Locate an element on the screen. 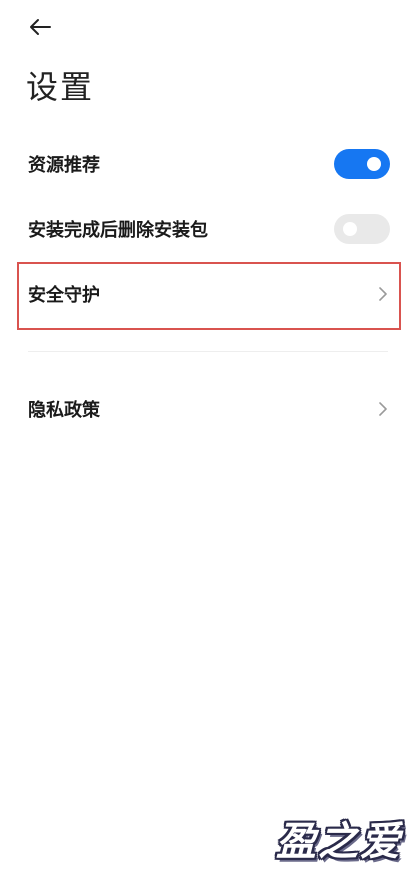 The width and height of the screenshot is (418, 881). setting-row-resource-recommend: 资源推荐 is located at coordinates (209, 164).